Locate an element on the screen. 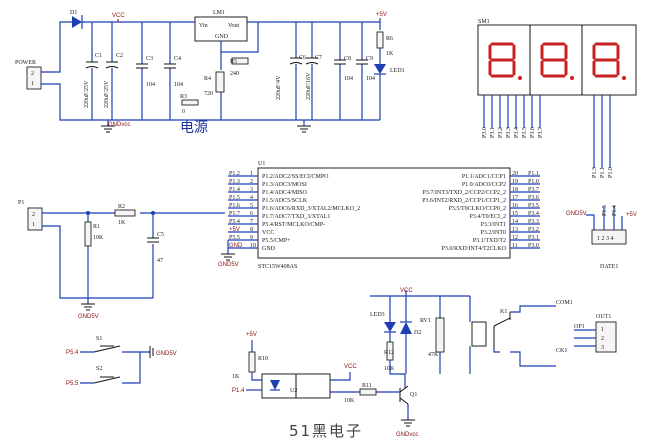 This screenshot has width=652, height=448. out-op-label: OP1 is located at coordinates (579, 327).